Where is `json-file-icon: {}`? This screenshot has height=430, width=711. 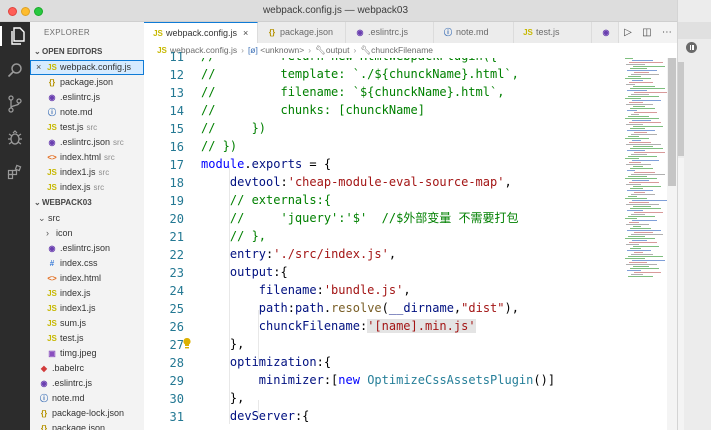 json-file-icon: {} is located at coordinates (44, 413).